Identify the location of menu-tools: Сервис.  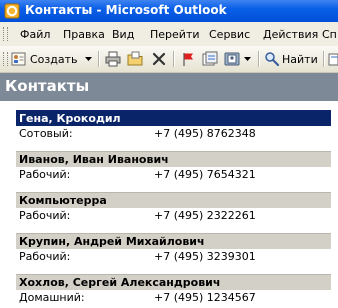
(229, 34).